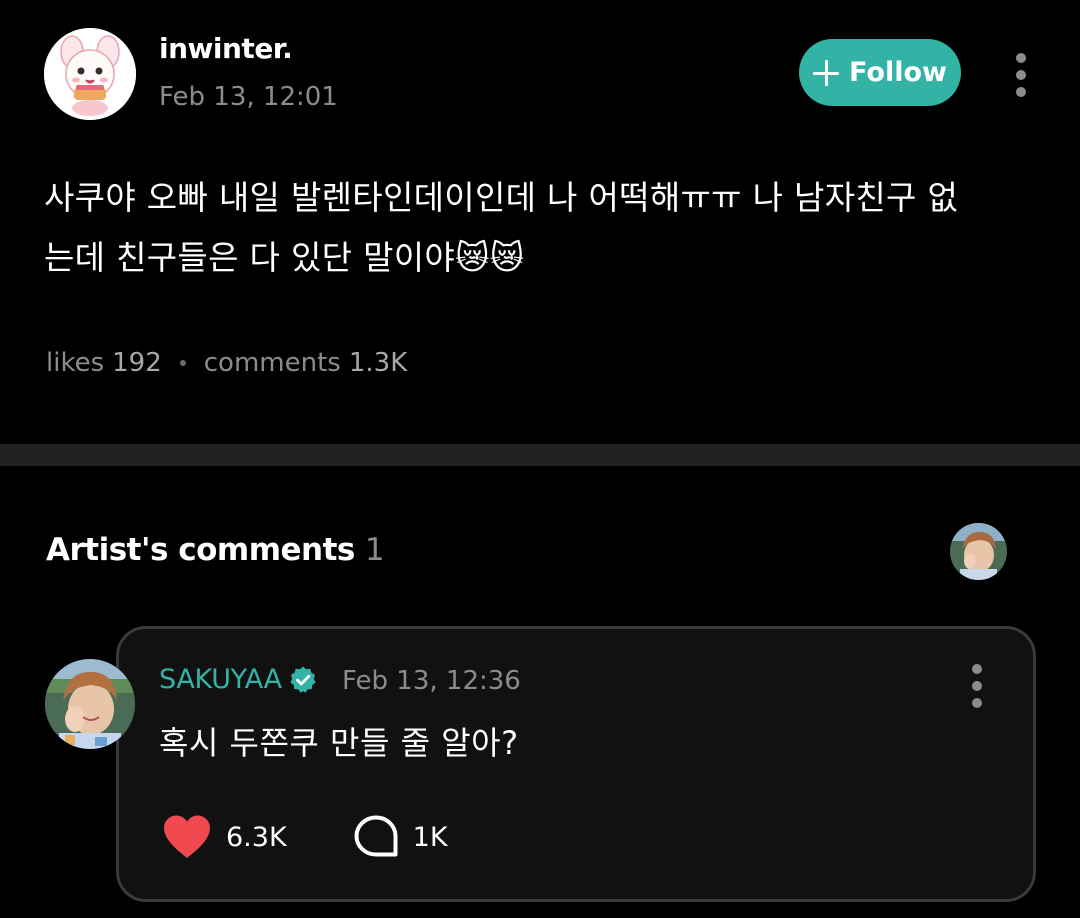  Describe the element at coordinates (501, 197) in the screenshot. I see `post-body-line: 사쿠야 오빠 내일 발렌타인데이인데 나 어떡해ㅠㅠ 나 남자친구 없` at that location.